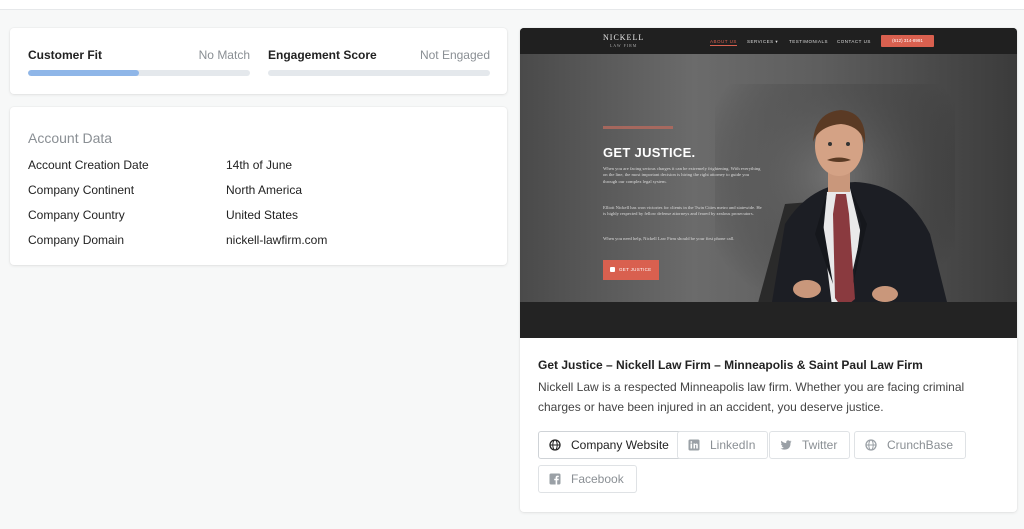 This screenshot has width=1024, height=529. Describe the element at coordinates (638, 127) in the screenshot. I see `hero-kicker-line` at that location.